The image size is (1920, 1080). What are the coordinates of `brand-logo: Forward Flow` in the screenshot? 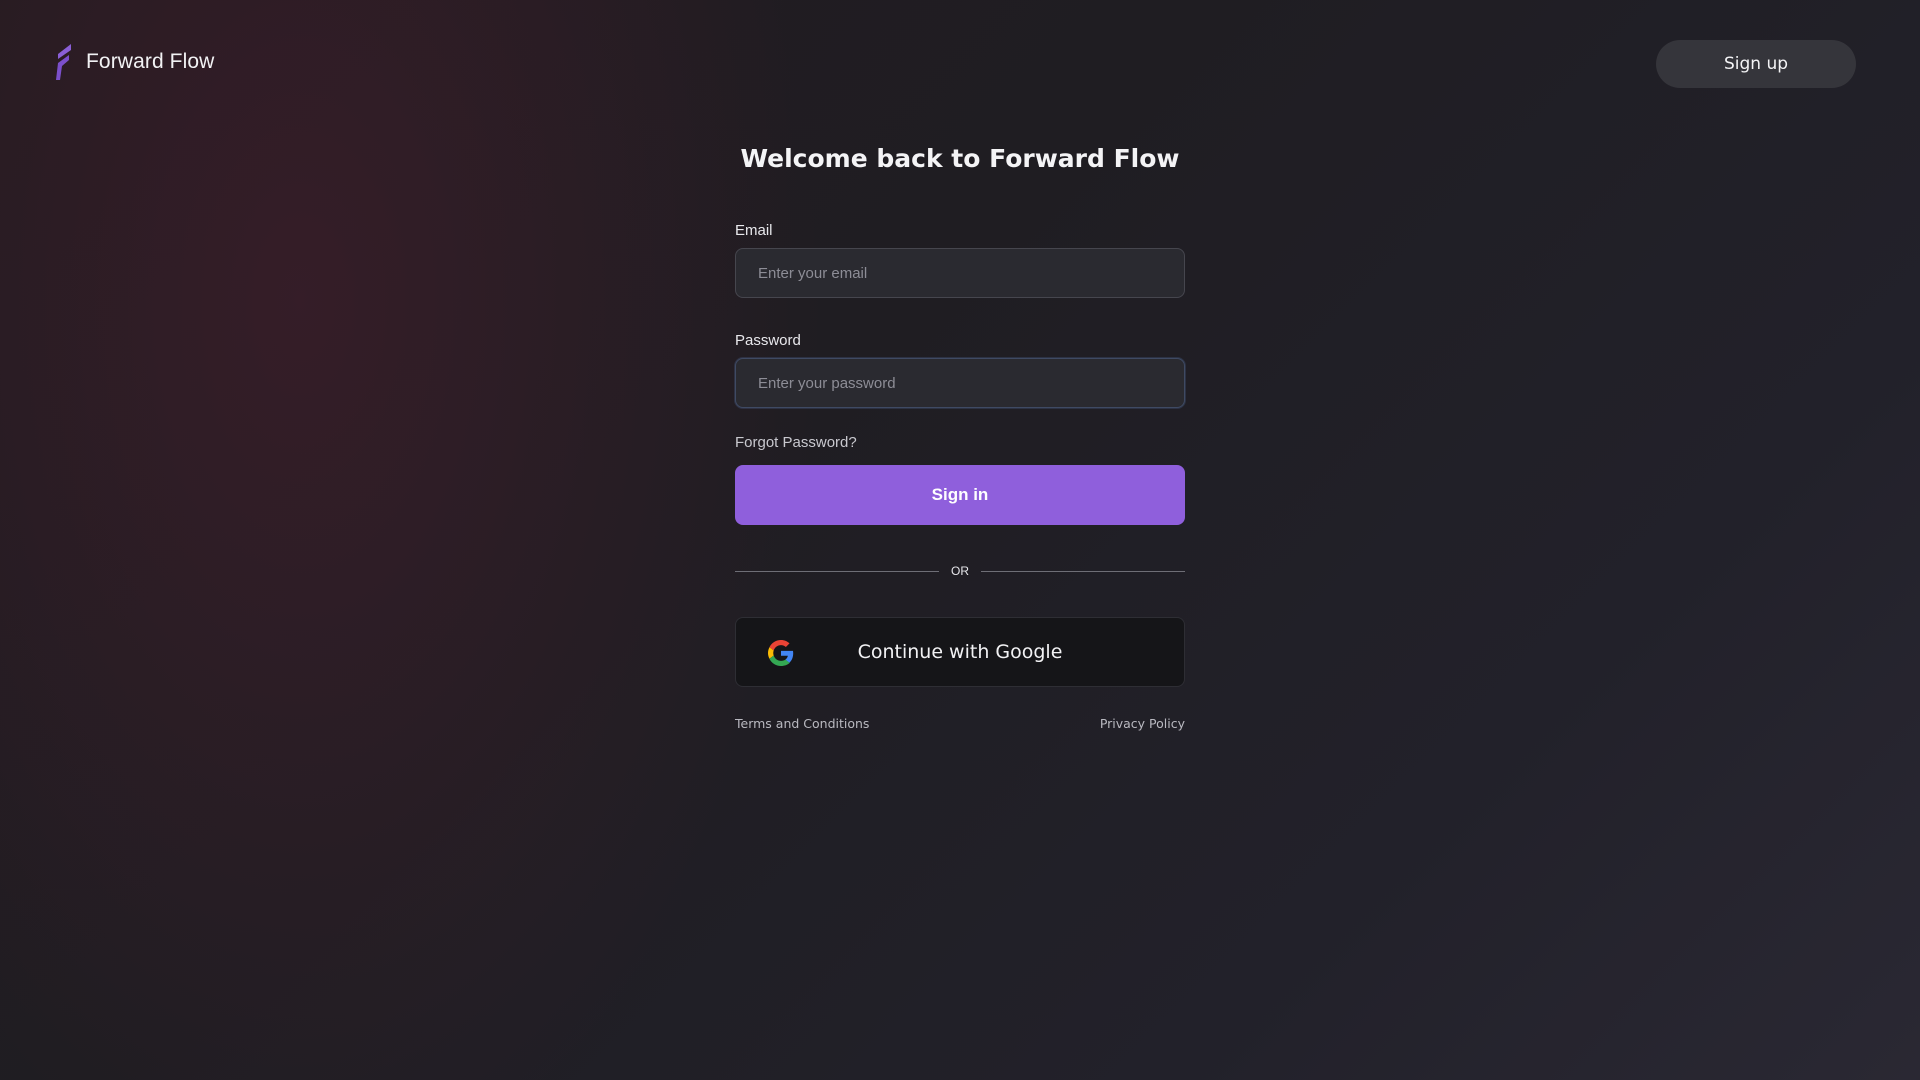 It's located at (133, 62).